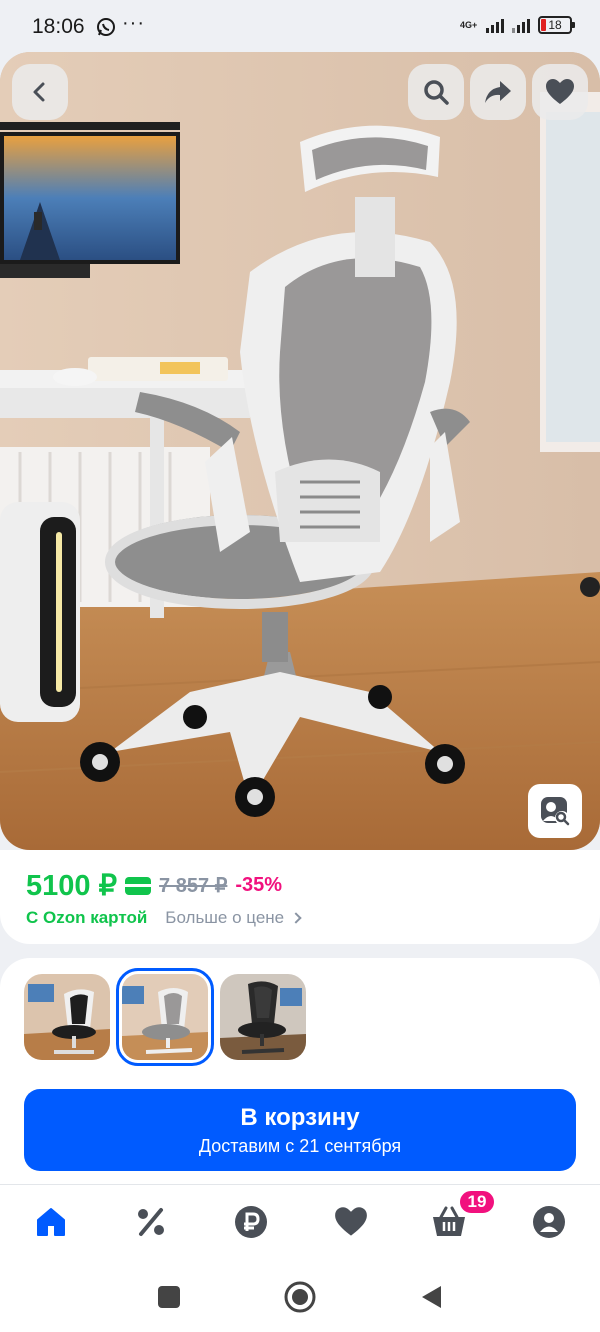  I want to click on signal-icon, so click(495, 25).